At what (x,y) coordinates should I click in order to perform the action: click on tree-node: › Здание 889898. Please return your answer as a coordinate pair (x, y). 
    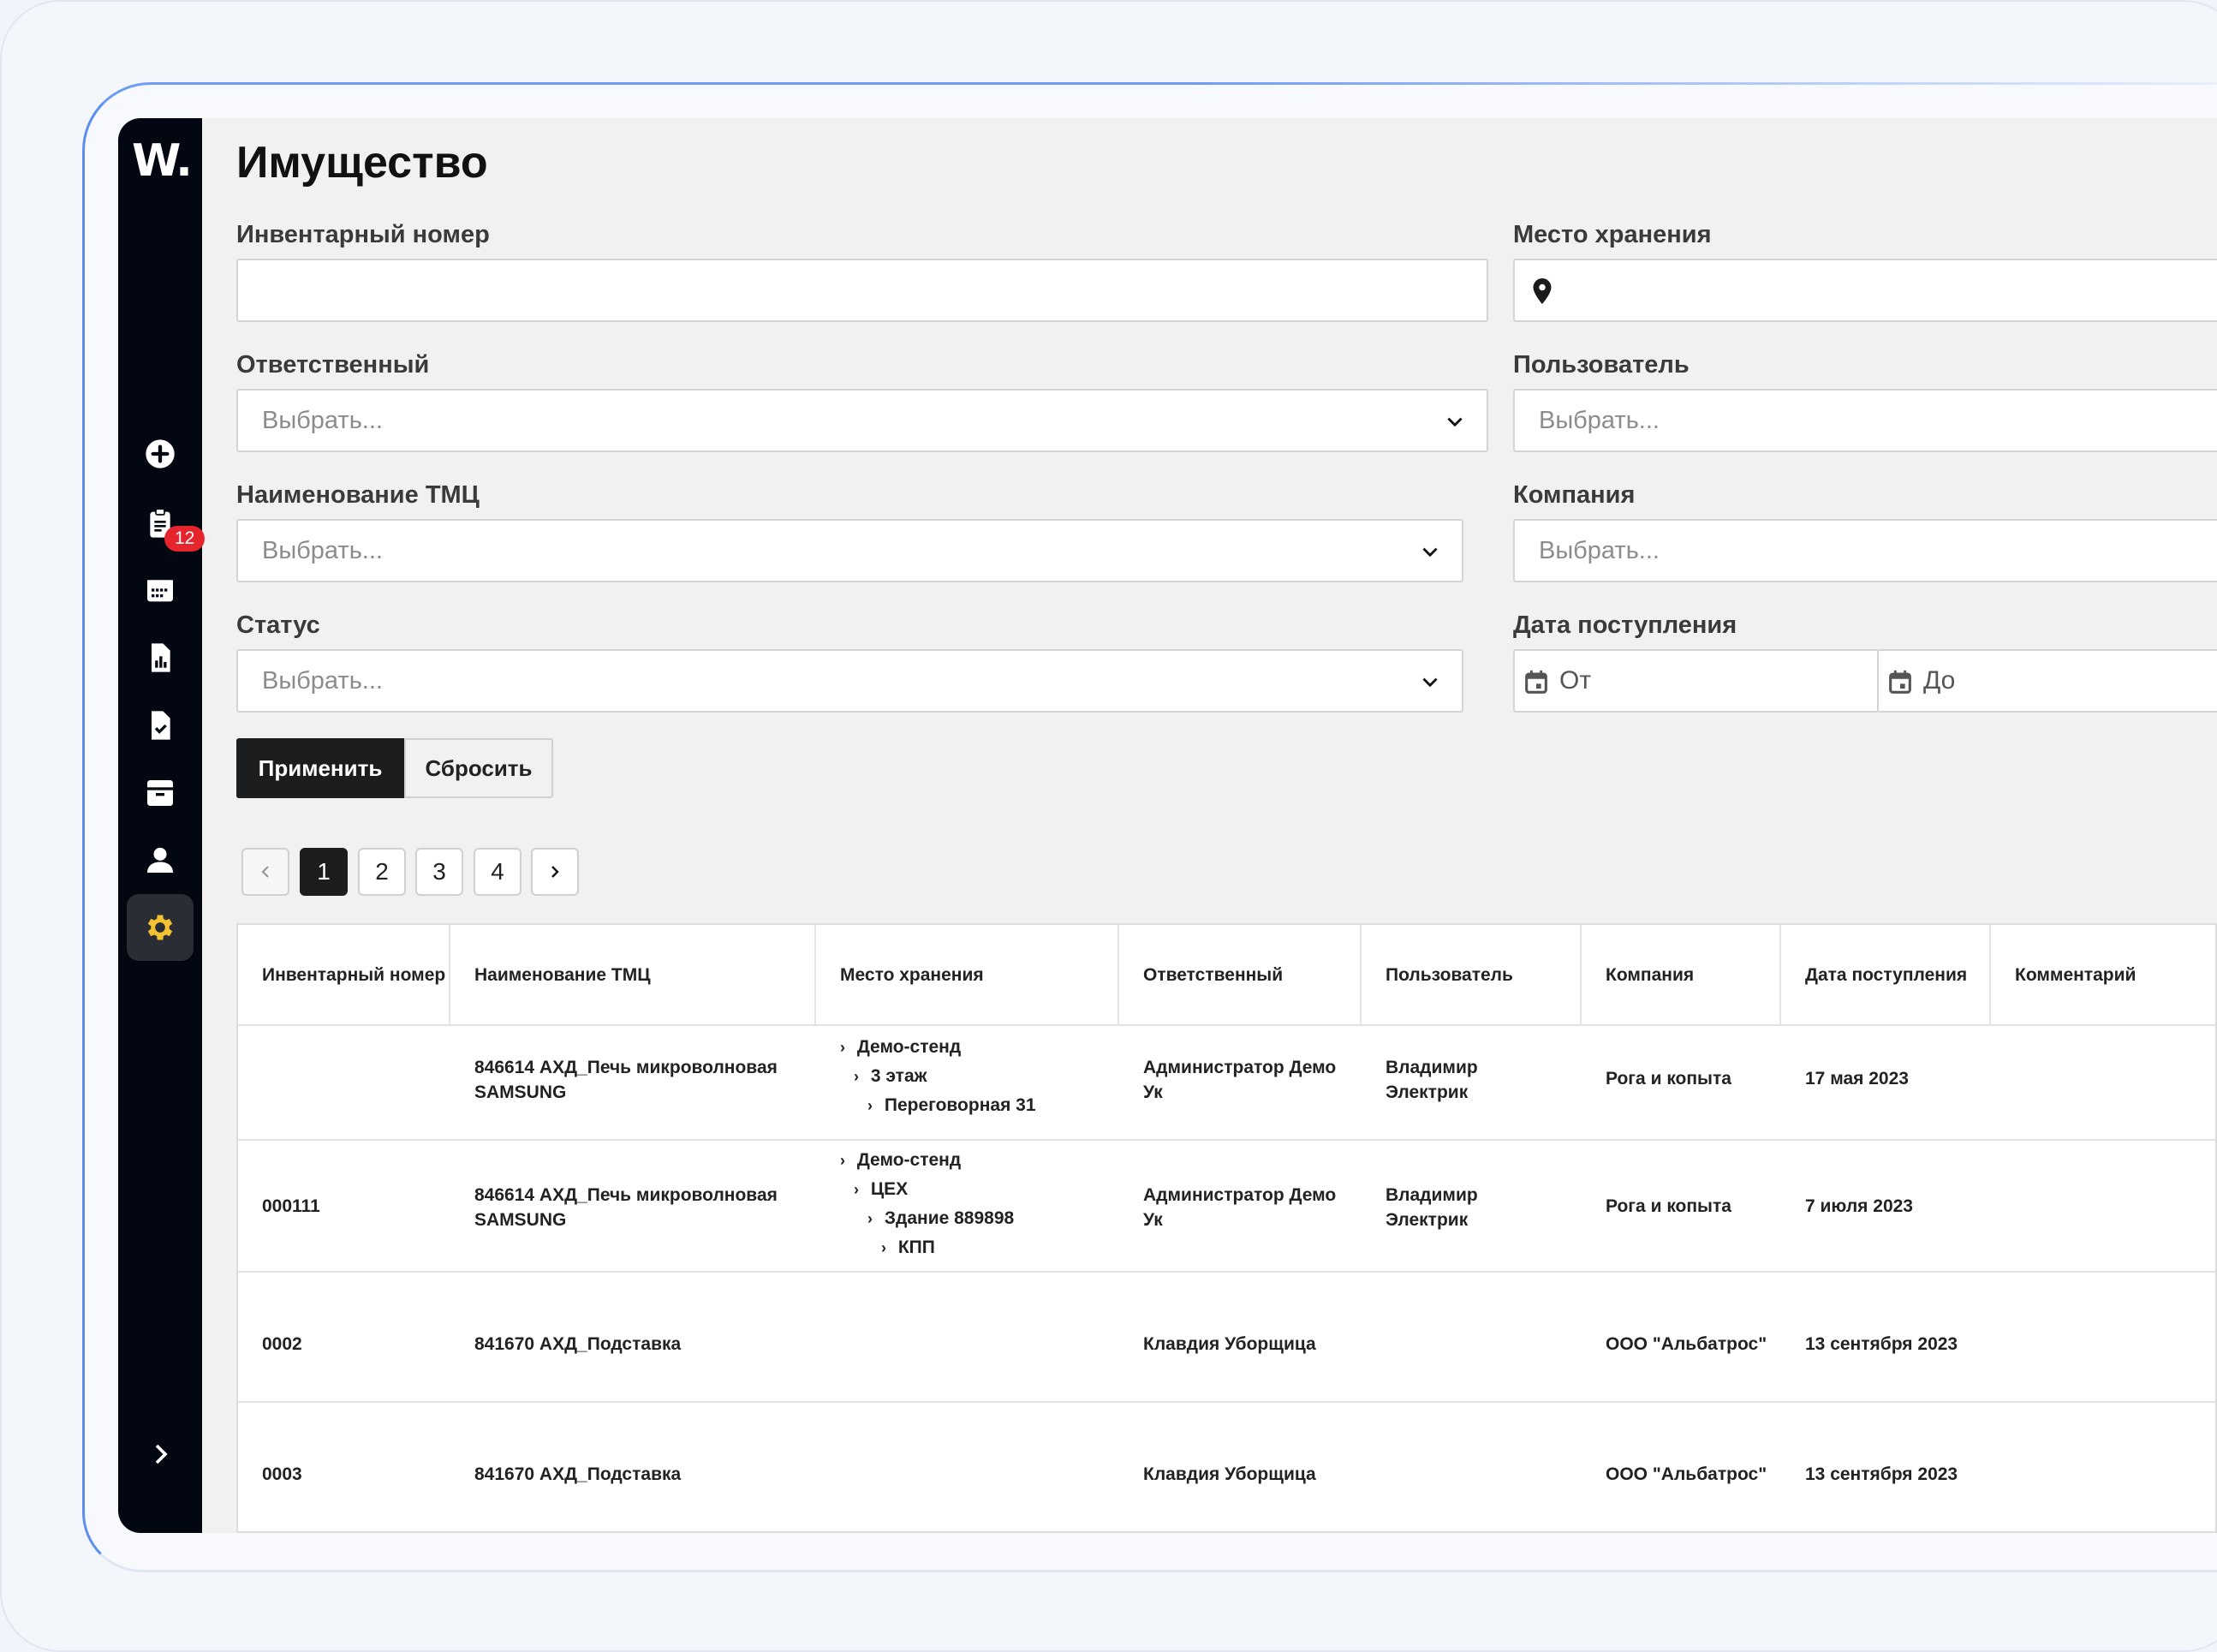
    Looking at the image, I should click on (940, 1218).